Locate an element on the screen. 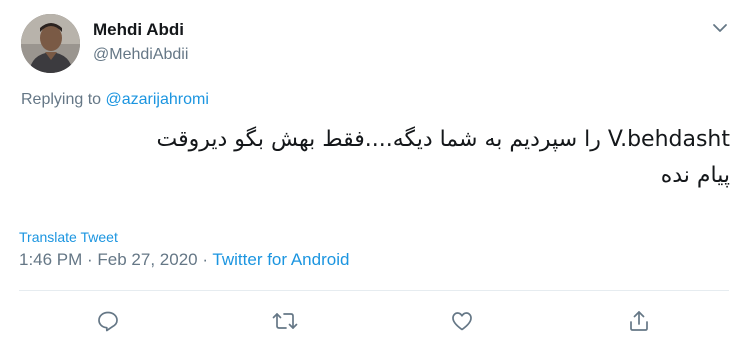 This screenshot has width=748, height=350. avatar is located at coordinates (50, 43).